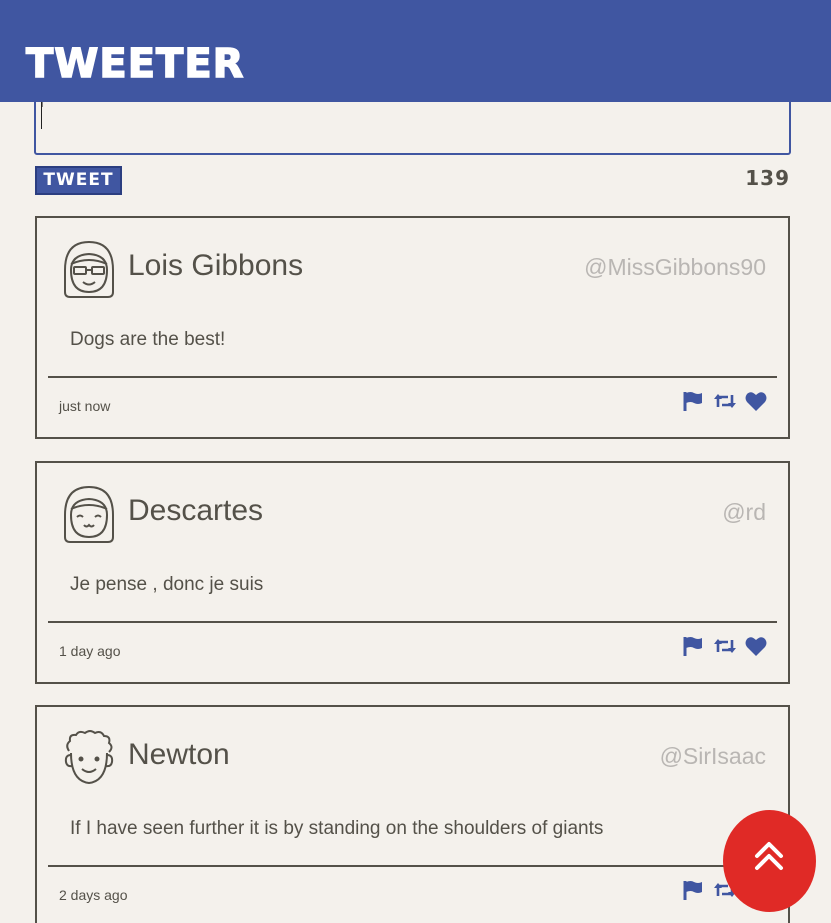 The height and width of the screenshot is (923, 831). I want to click on character-counter: 139, so click(767, 178).